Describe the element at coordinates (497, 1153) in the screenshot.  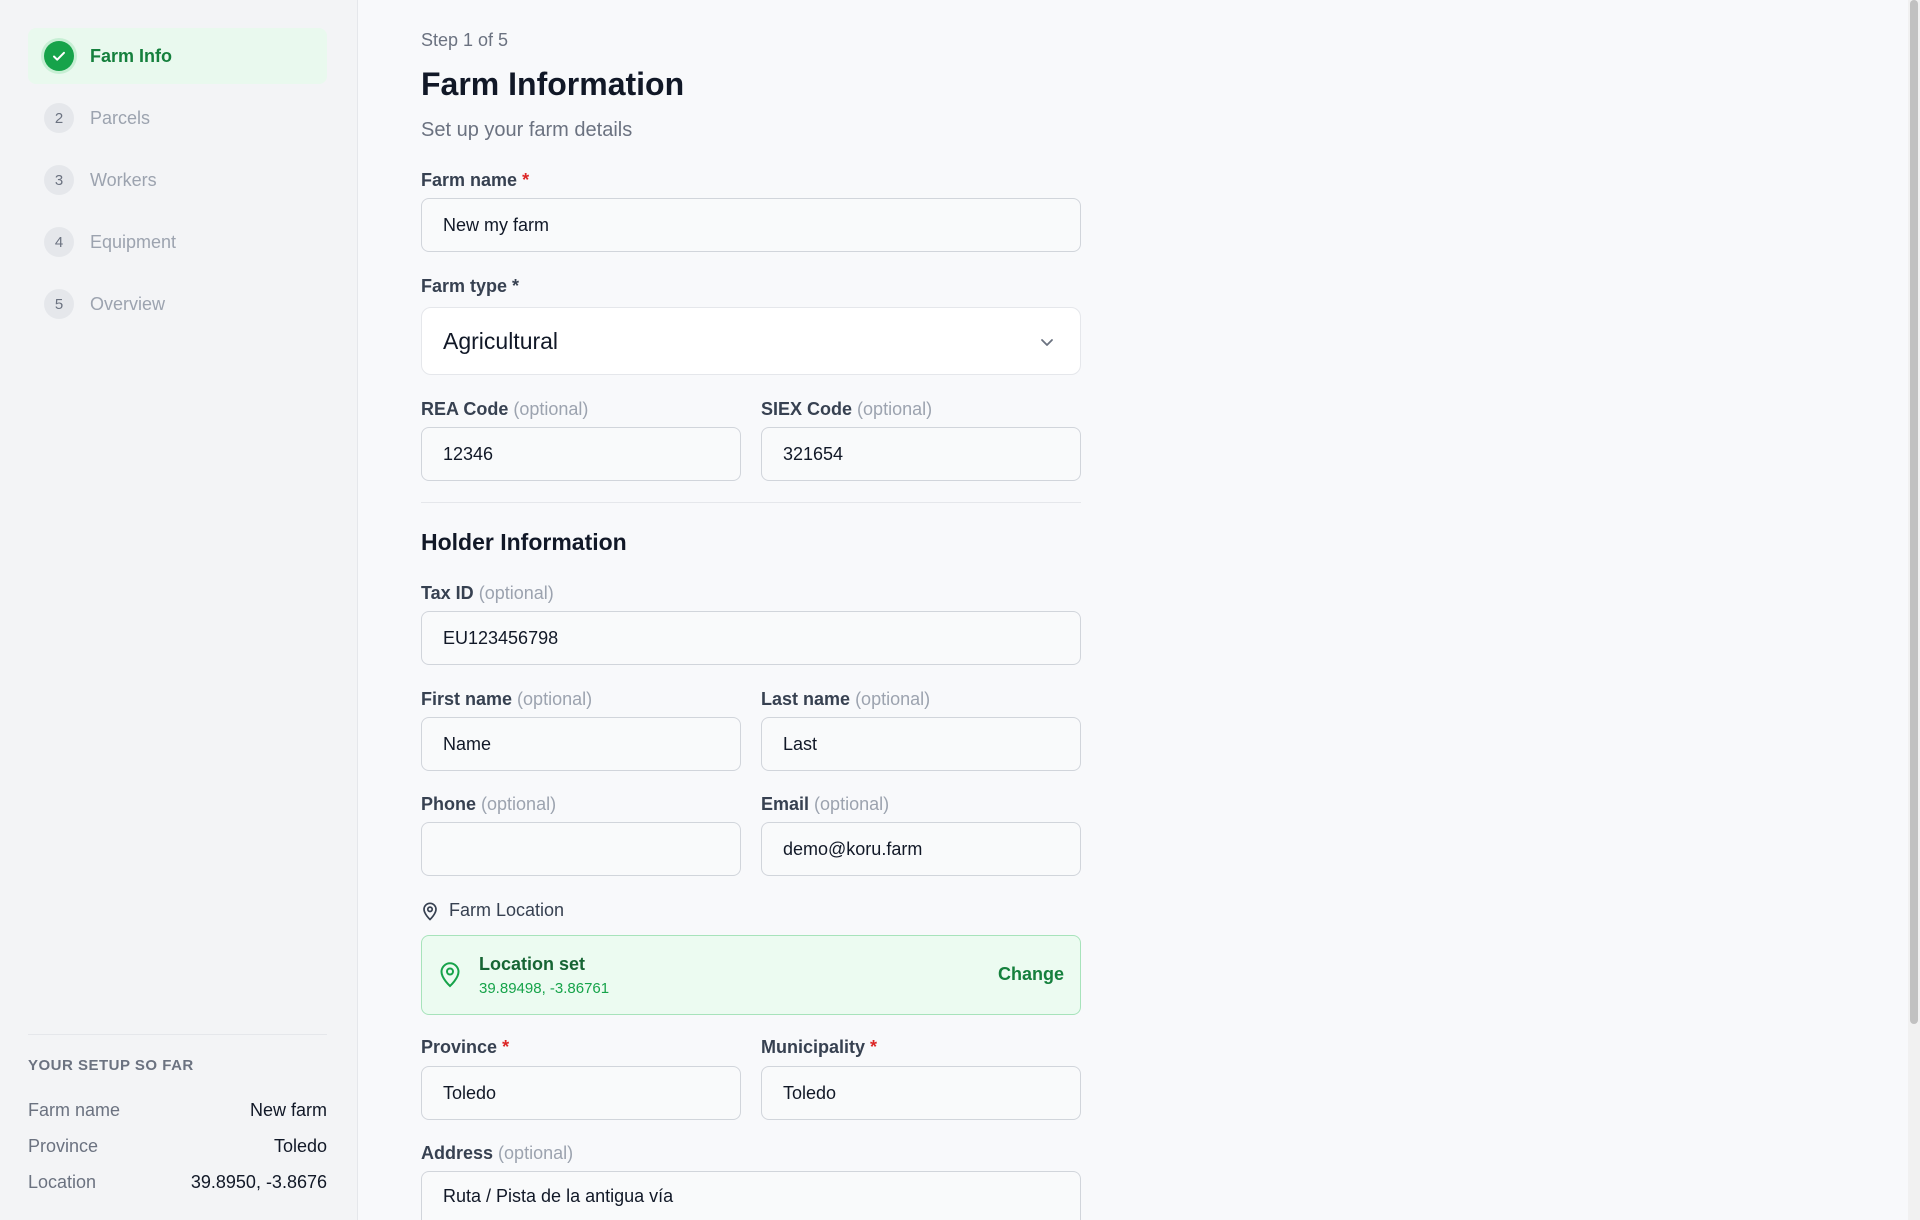
I see `address-label: Address (optional)` at that location.